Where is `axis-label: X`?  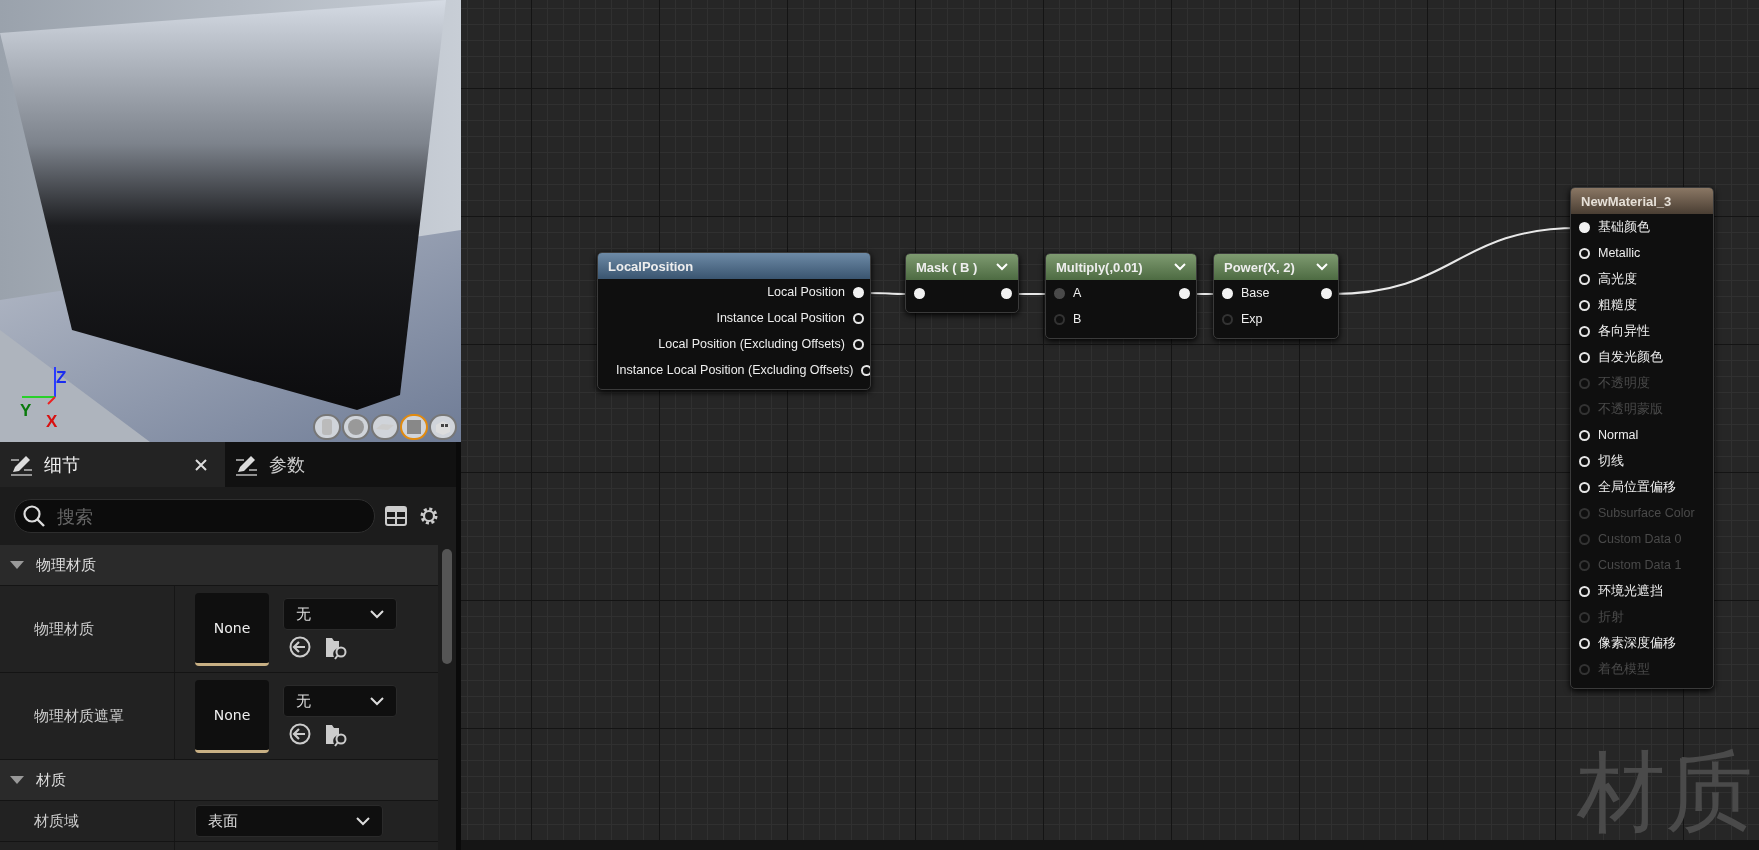
axis-label: X is located at coordinates (52, 421).